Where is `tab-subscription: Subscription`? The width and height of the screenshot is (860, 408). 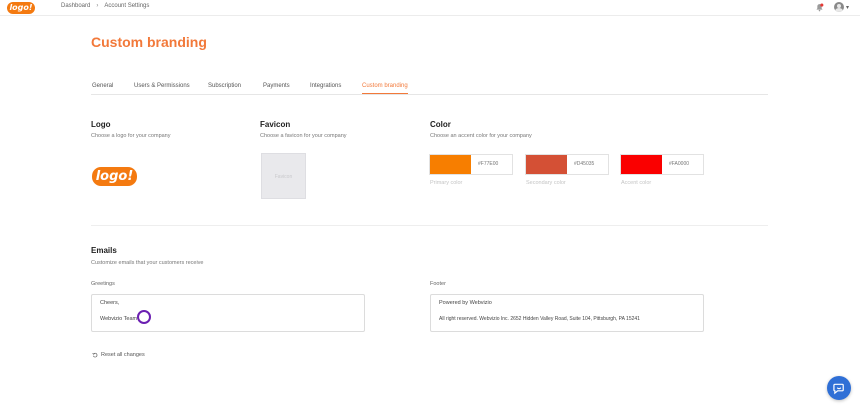
tab-subscription: Subscription is located at coordinates (224, 86).